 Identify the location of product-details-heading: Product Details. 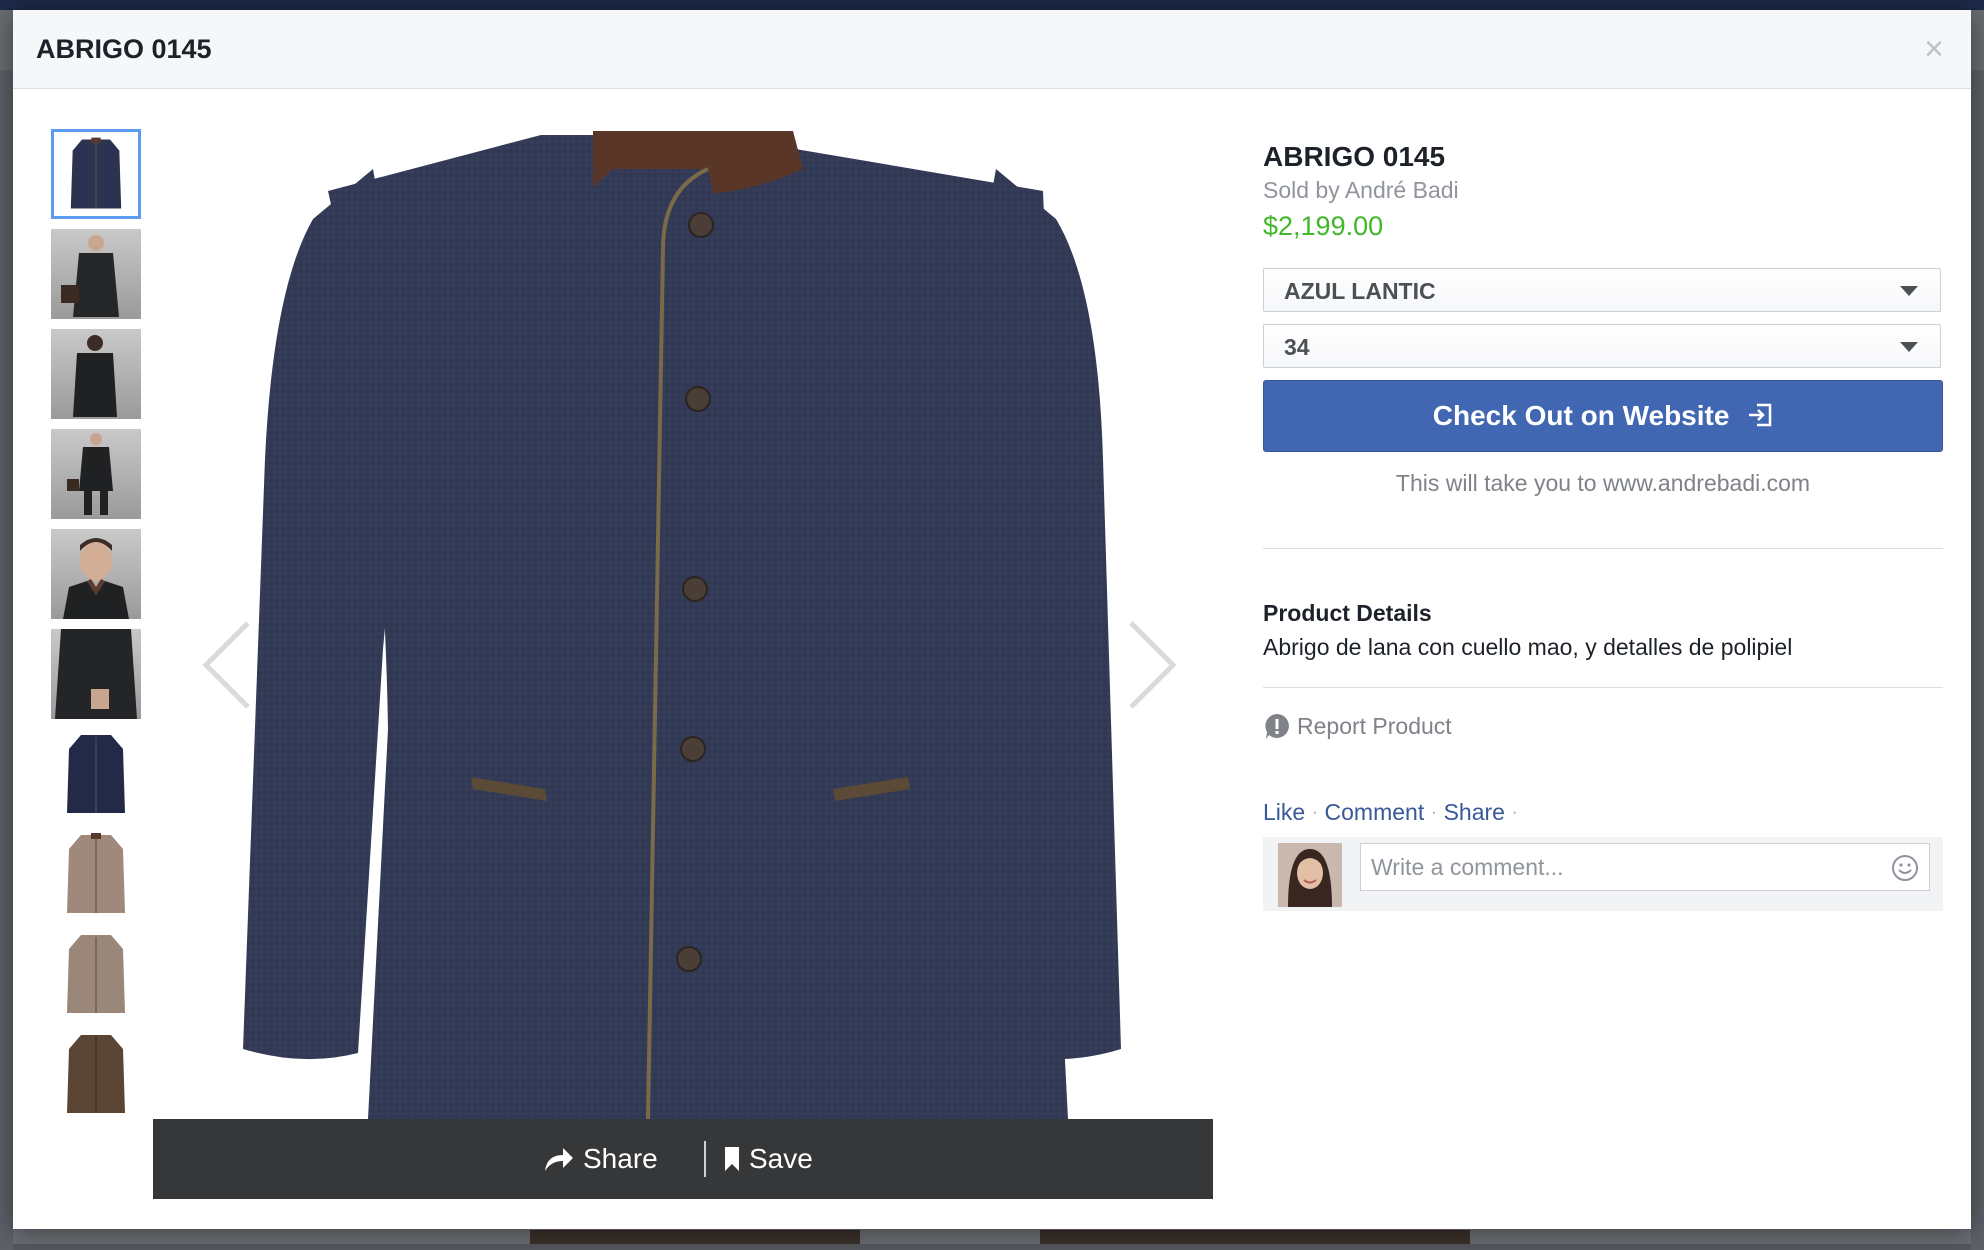
(1347, 613).